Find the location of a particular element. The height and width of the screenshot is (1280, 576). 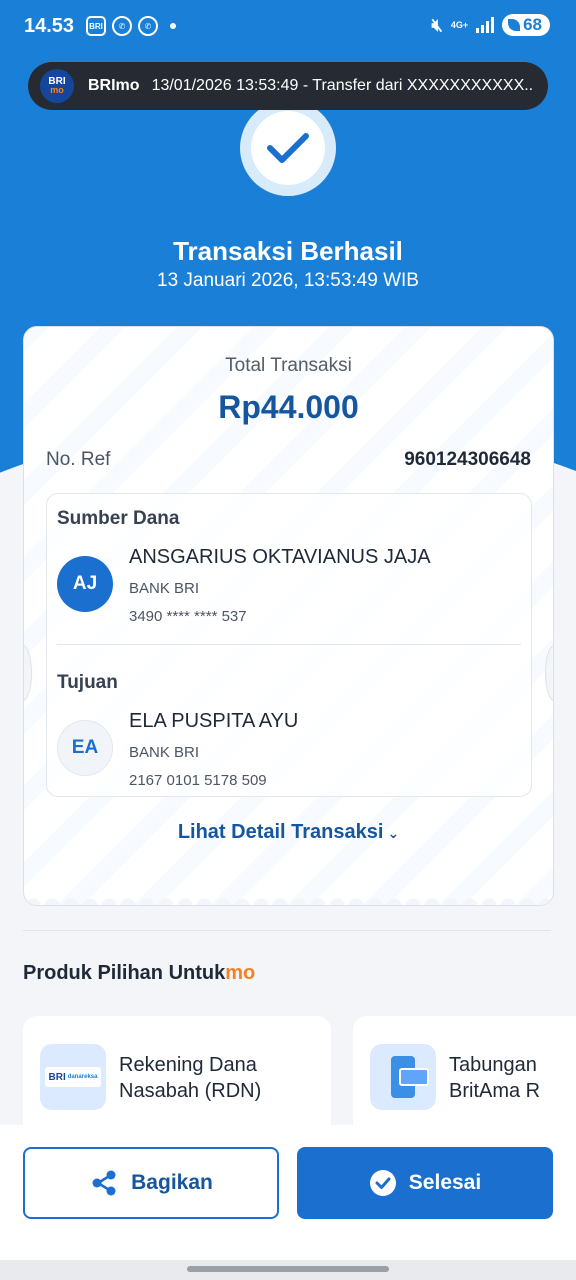

product-label-line1: Tabungan is located at coordinates (493, 1065).